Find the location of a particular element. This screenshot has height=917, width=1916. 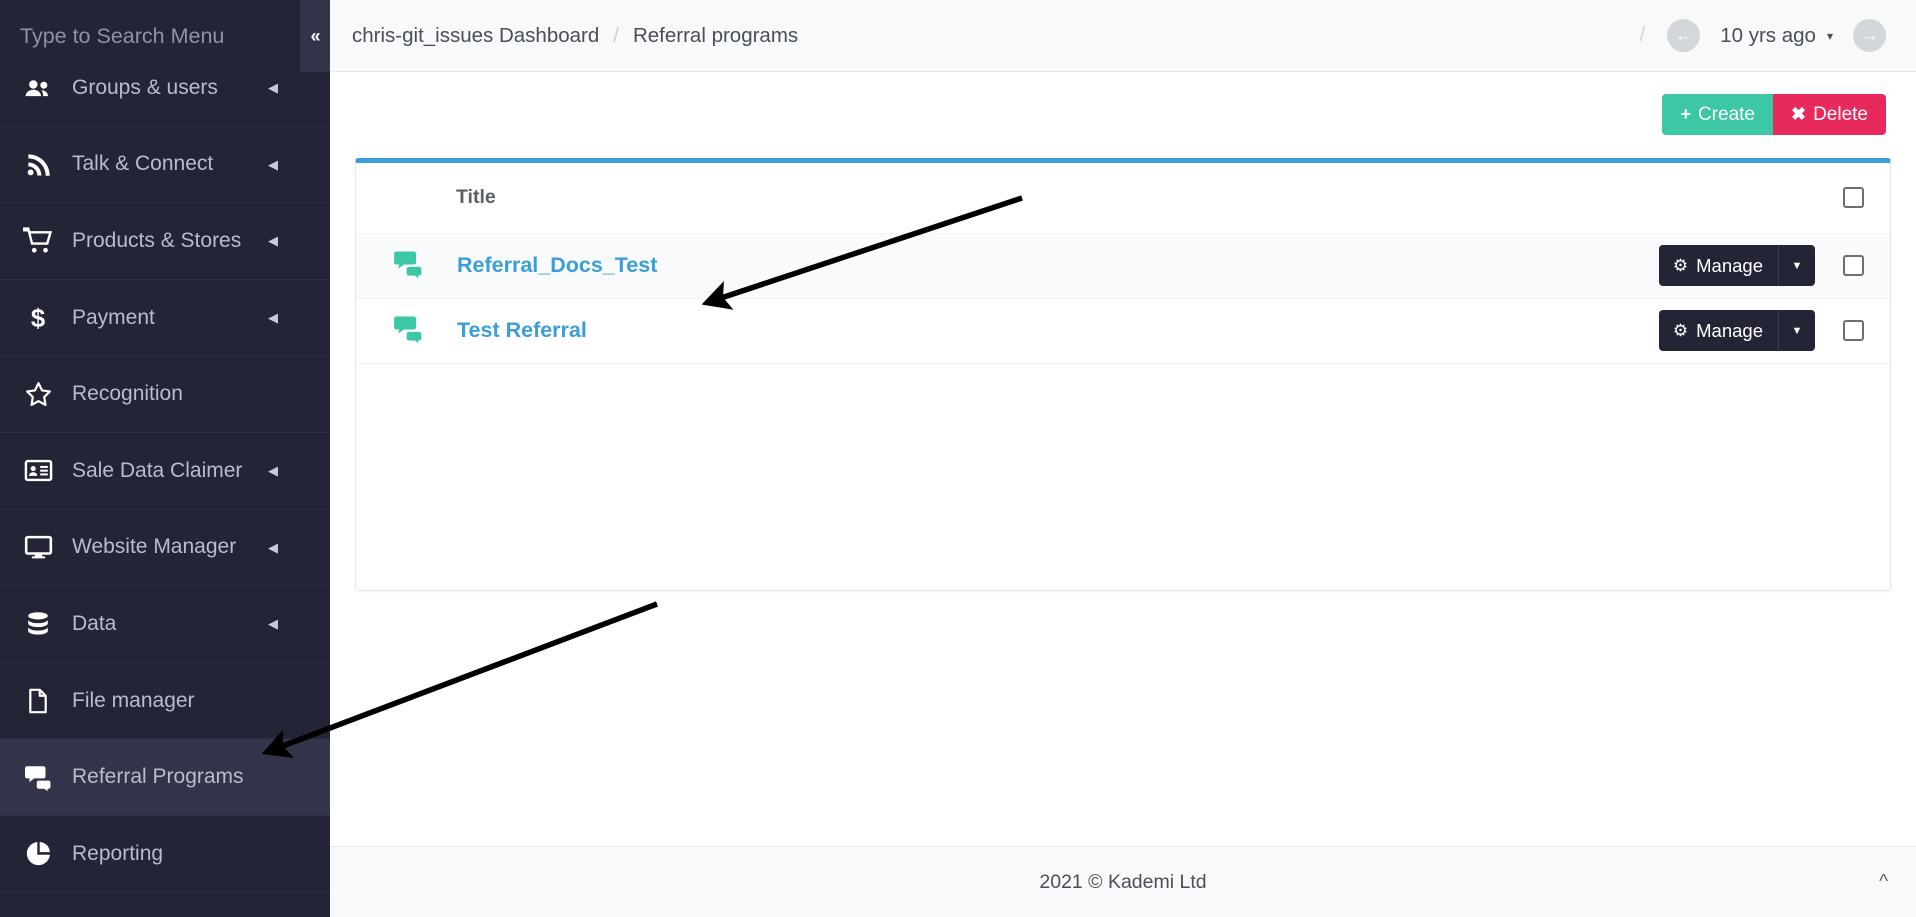

row-select-cell is located at coordinates (1853, 265).